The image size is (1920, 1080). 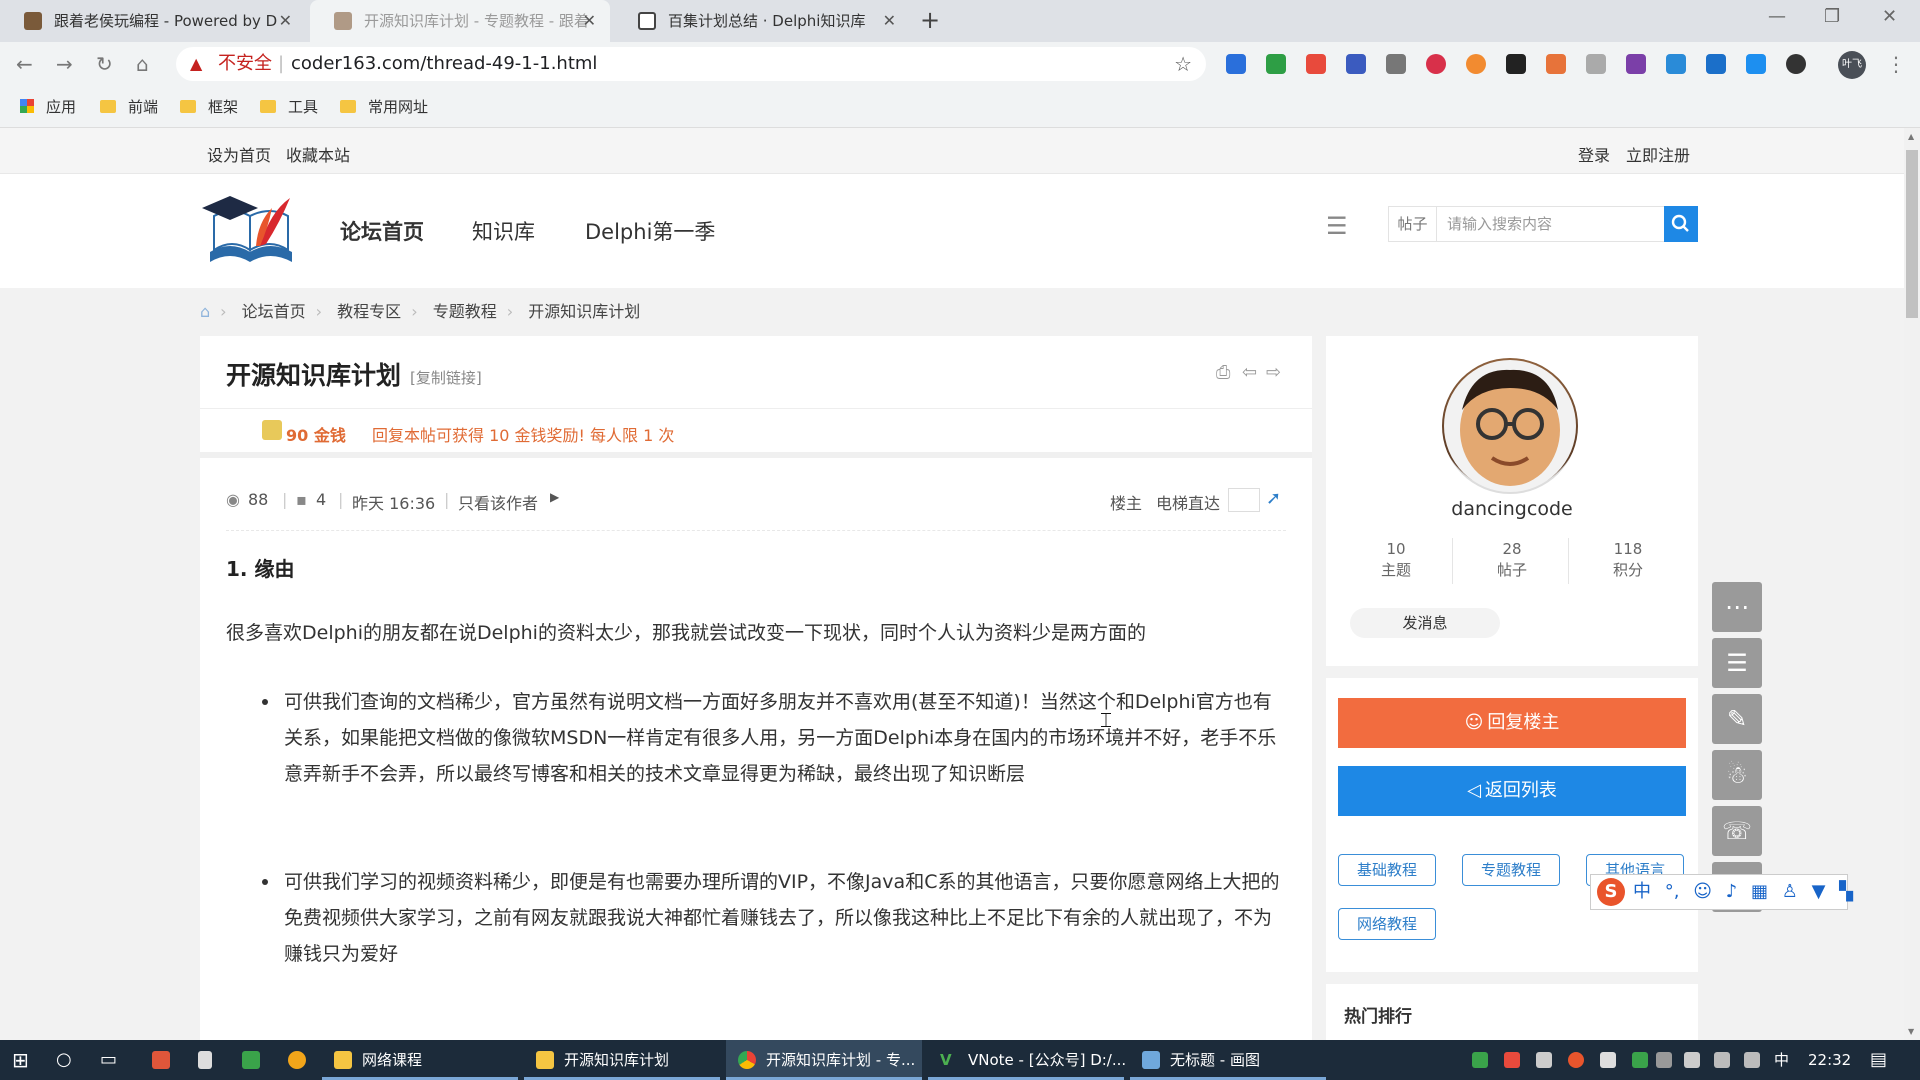 I want to click on scroll-up-icon: ▲, so click(x=1911, y=136).